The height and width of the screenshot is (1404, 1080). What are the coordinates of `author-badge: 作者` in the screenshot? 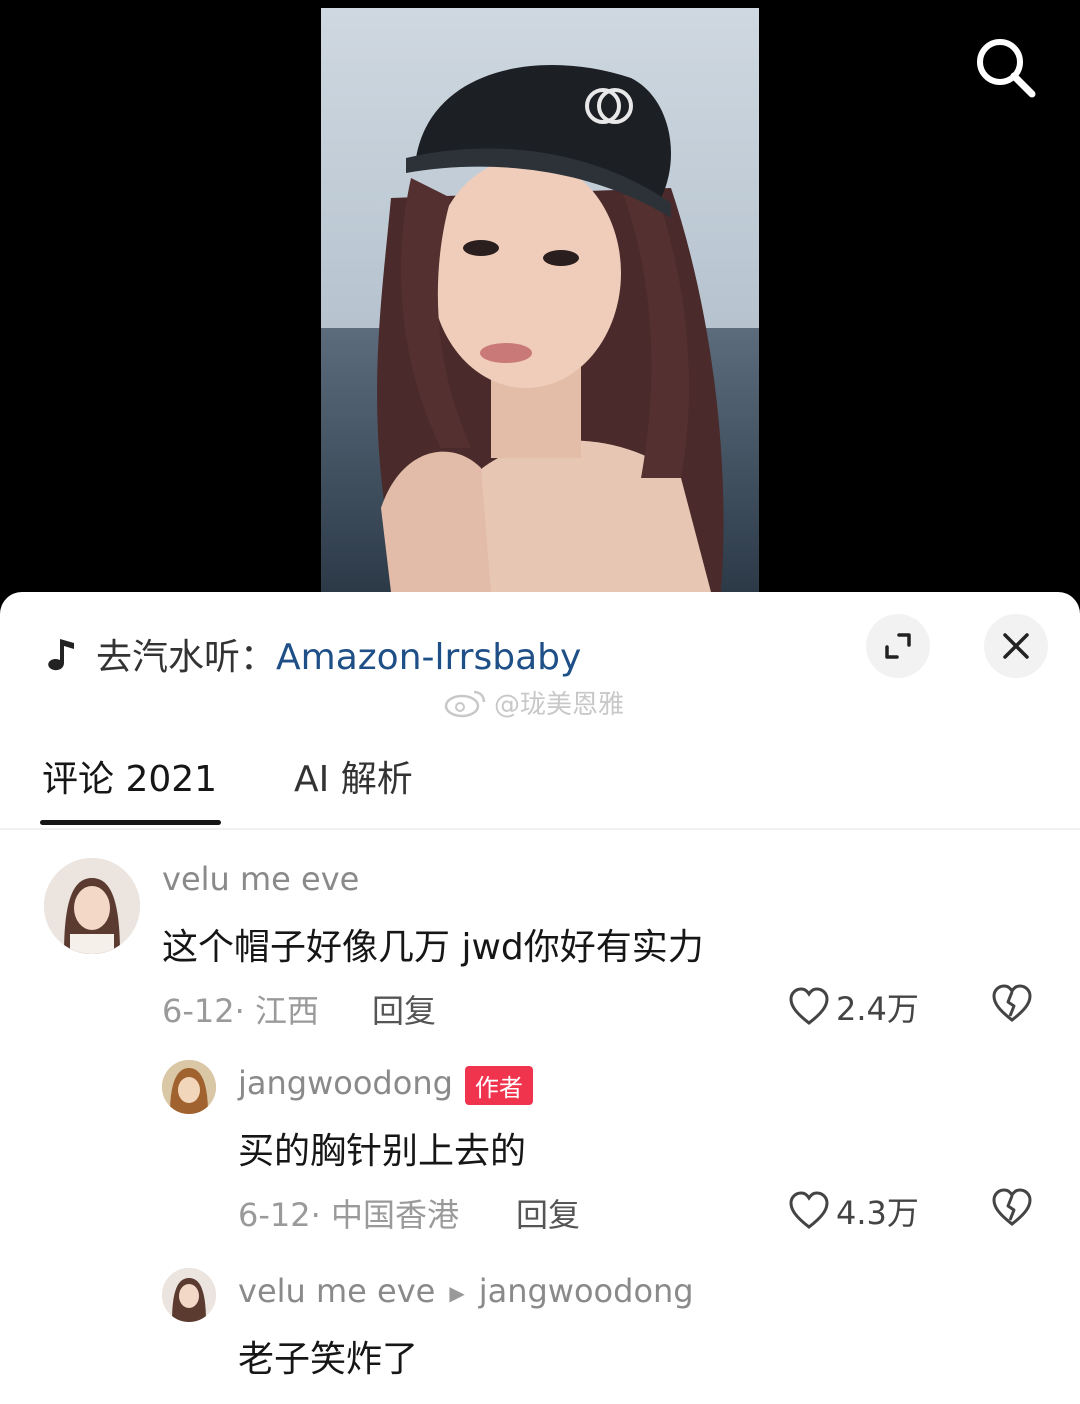 It's located at (498, 1085).